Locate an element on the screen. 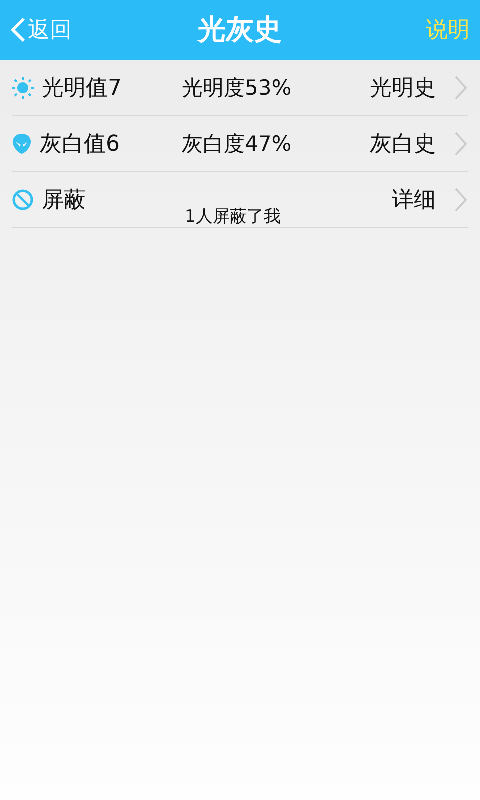 The height and width of the screenshot is (800, 480). page-title: 光灰史 is located at coordinates (240, 30).